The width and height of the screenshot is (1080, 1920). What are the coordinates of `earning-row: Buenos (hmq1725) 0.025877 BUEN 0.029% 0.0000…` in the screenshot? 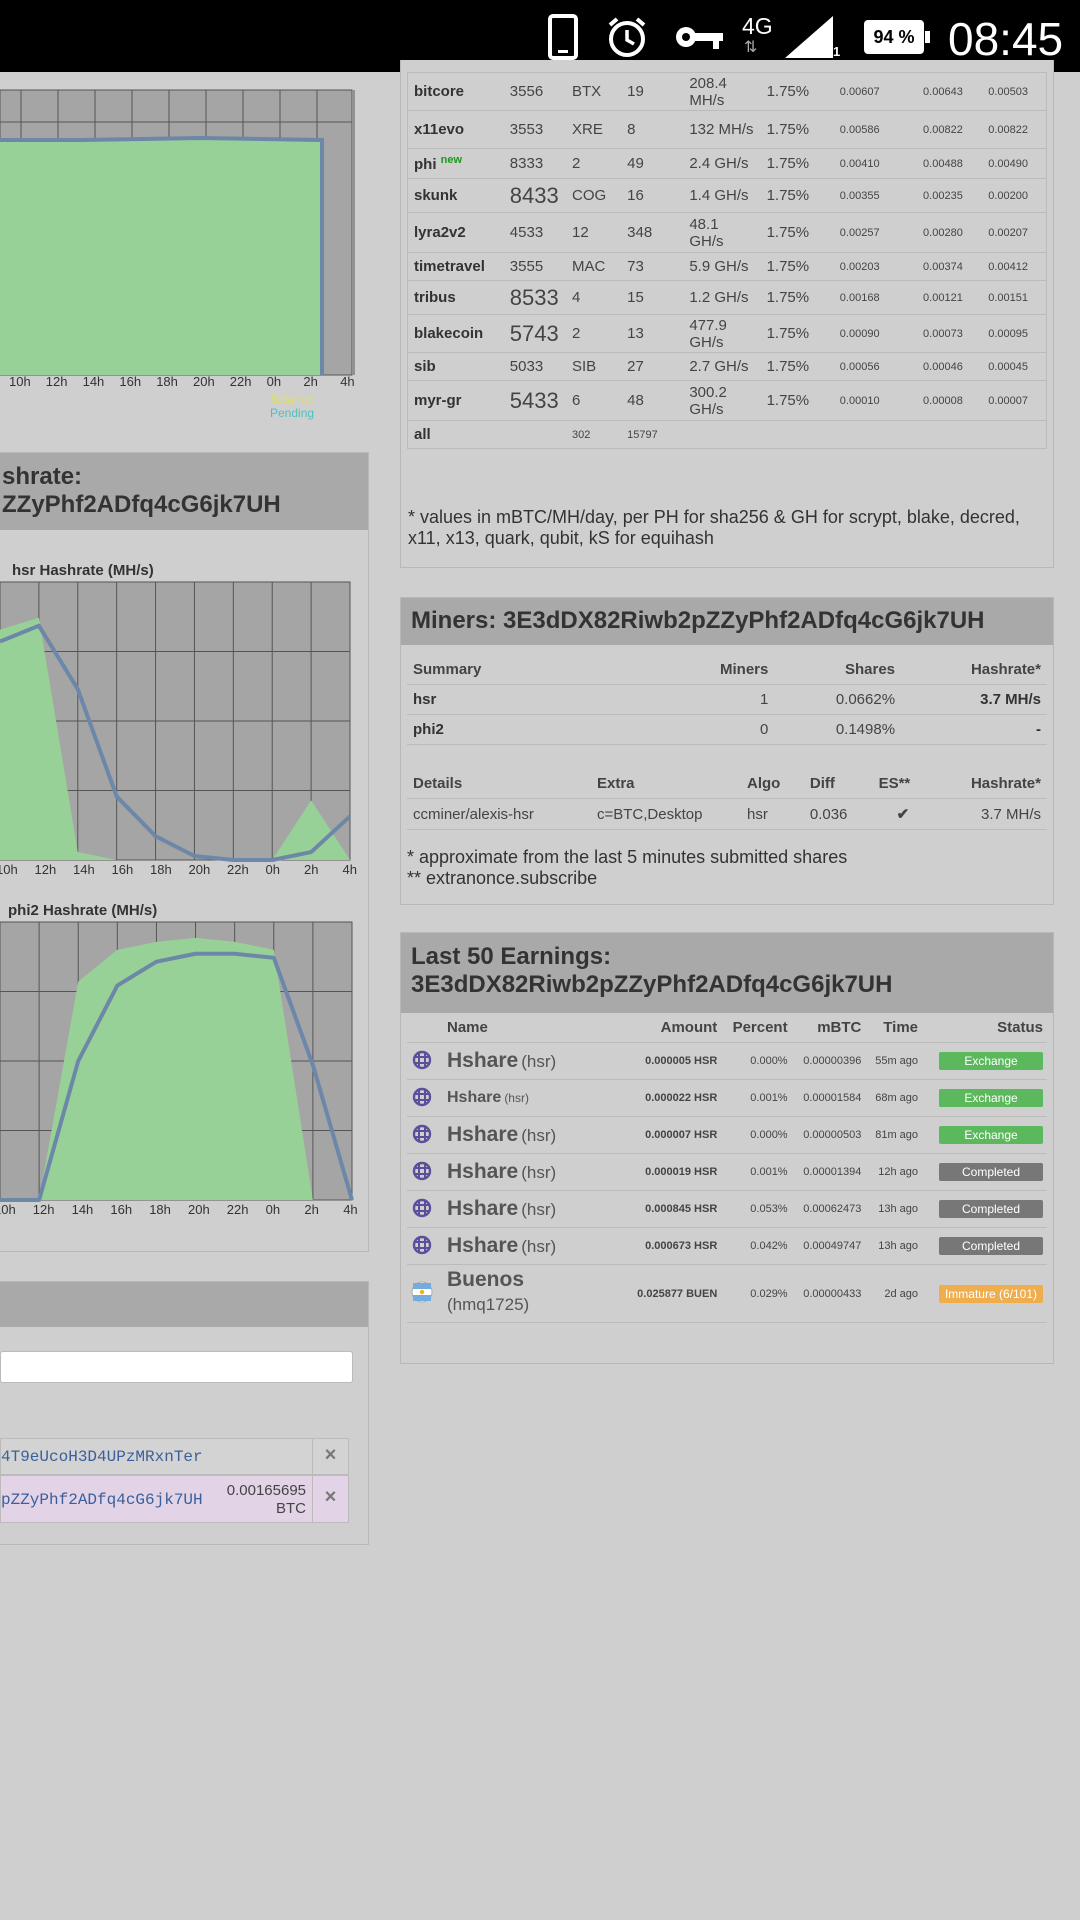 It's located at (727, 1293).